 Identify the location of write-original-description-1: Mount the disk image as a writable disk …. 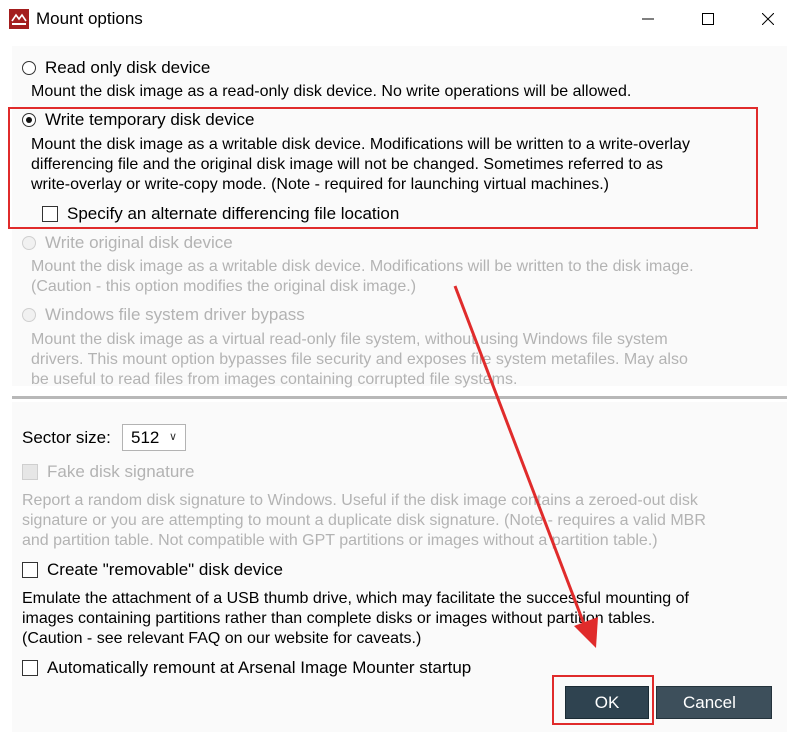
(362, 266).